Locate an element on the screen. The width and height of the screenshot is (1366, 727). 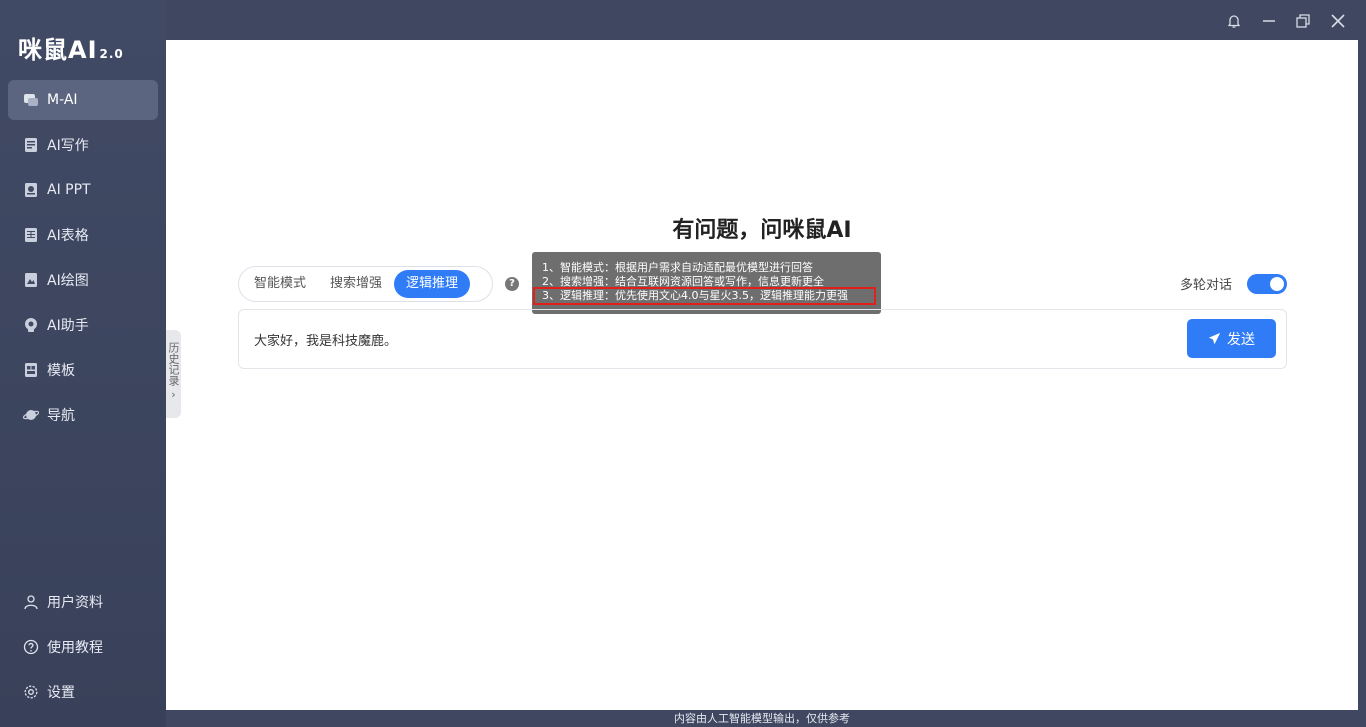
restore-icon is located at coordinates (1303, 21).